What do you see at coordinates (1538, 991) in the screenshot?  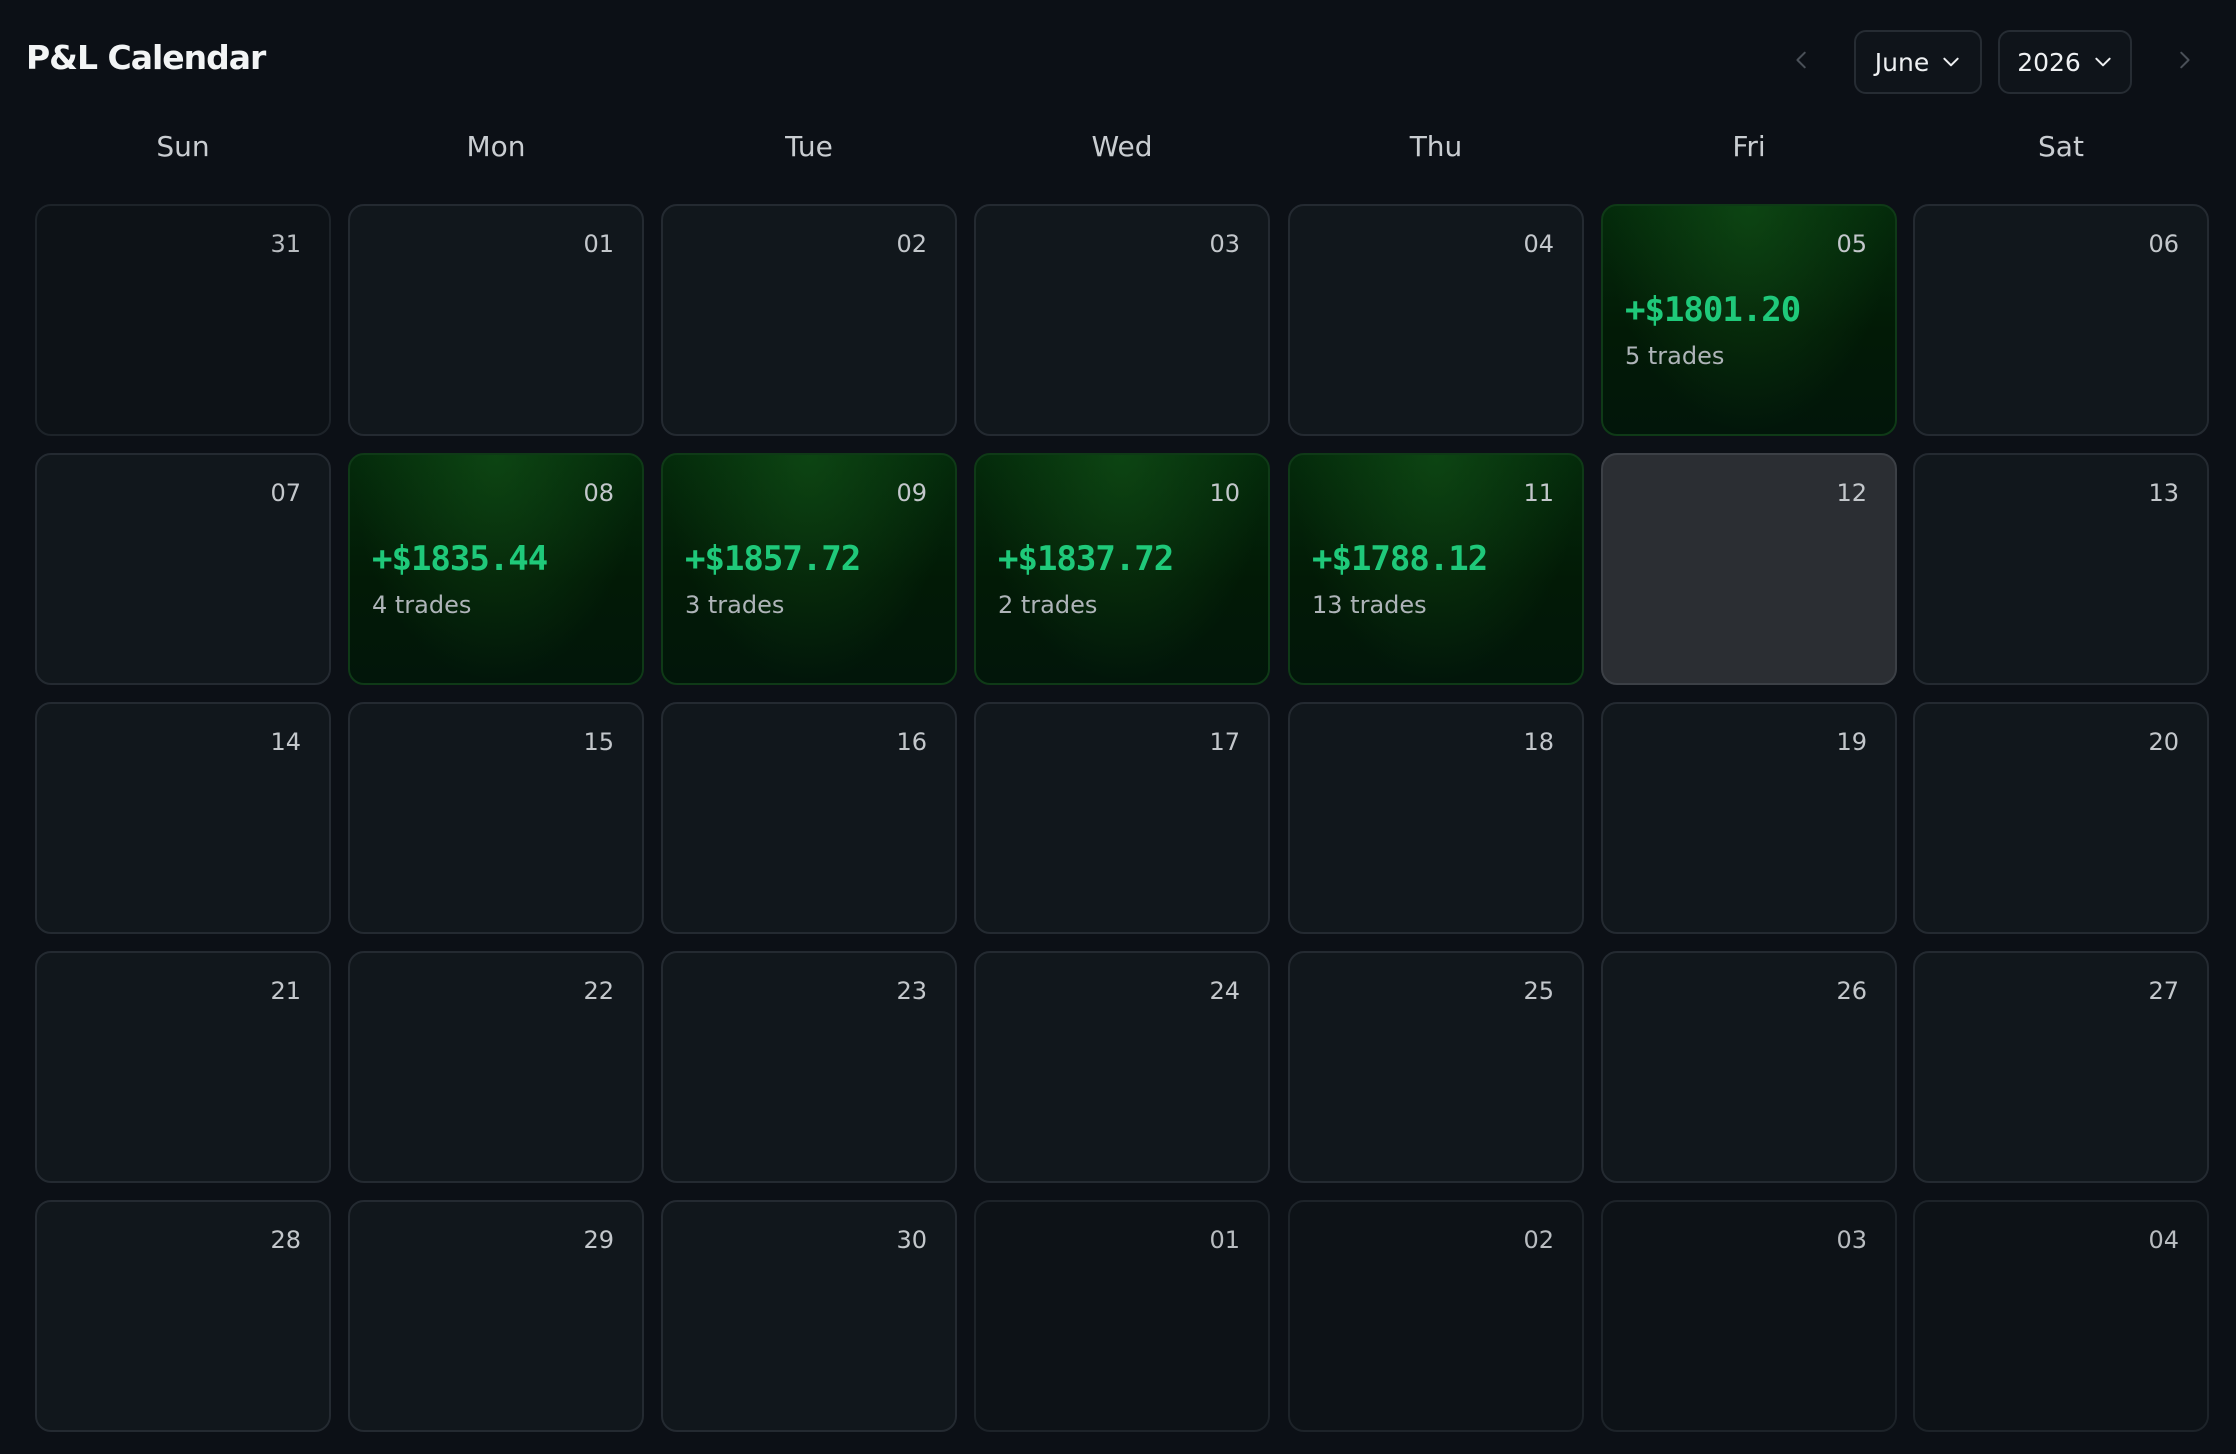 I see `day-number: 25` at bounding box center [1538, 991].